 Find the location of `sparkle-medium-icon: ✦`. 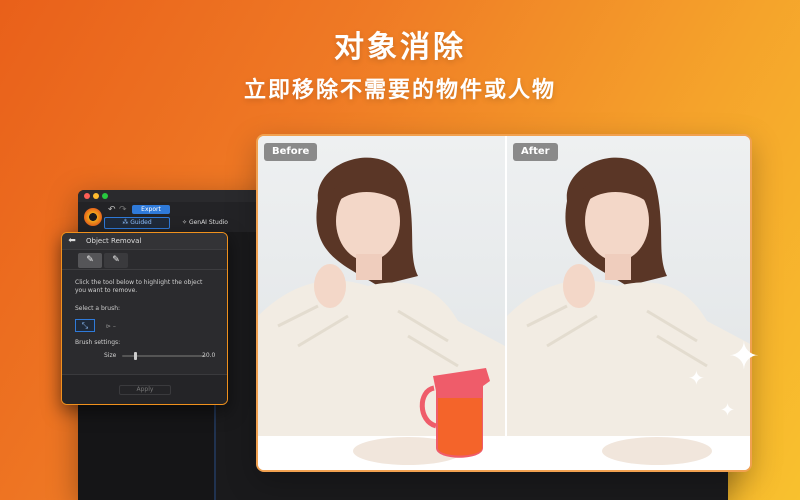

sparkle-medium-icon: ✦ is located at coordinates (696, 378).